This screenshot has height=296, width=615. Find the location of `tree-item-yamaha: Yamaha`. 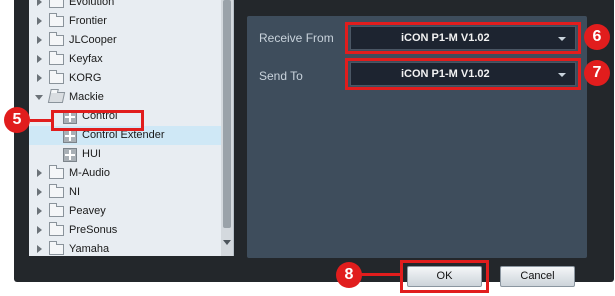

tree-item-yamaha: Yamaha is located at coordinates (126, 248).